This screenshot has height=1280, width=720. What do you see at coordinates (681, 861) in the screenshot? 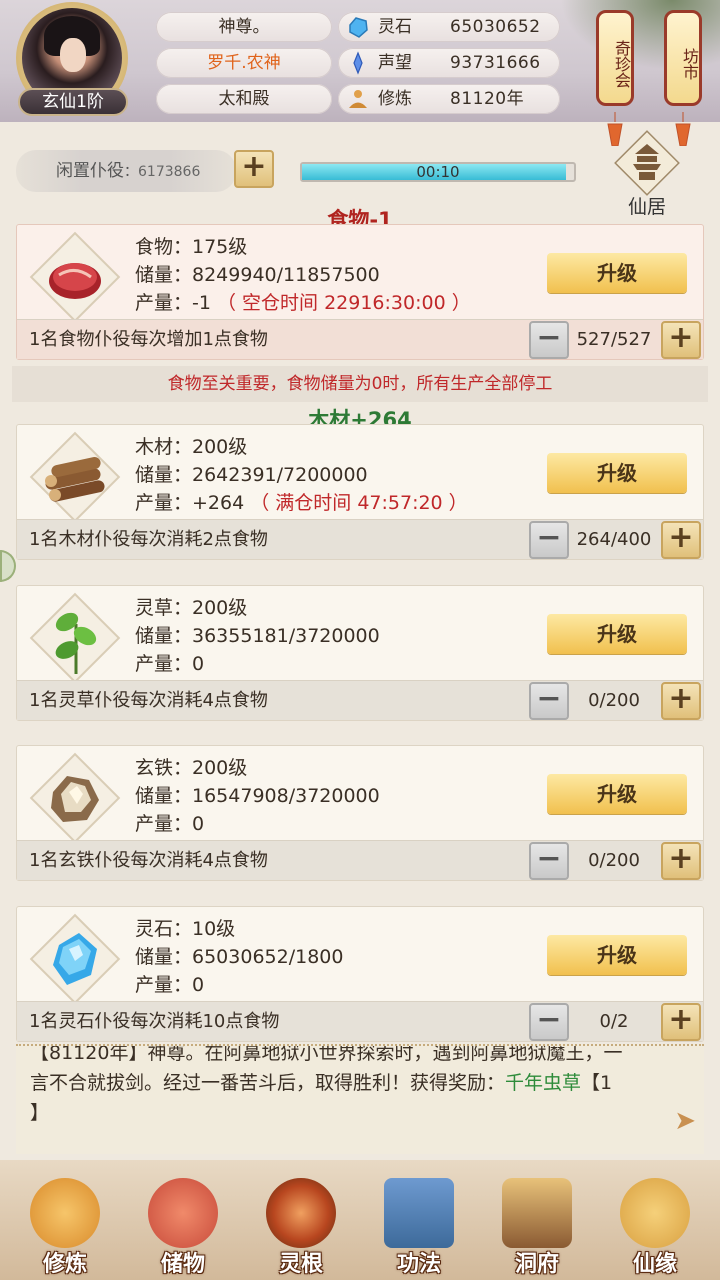
I see `iron-worker-plus-button: +` at bounding box center [681, 861].